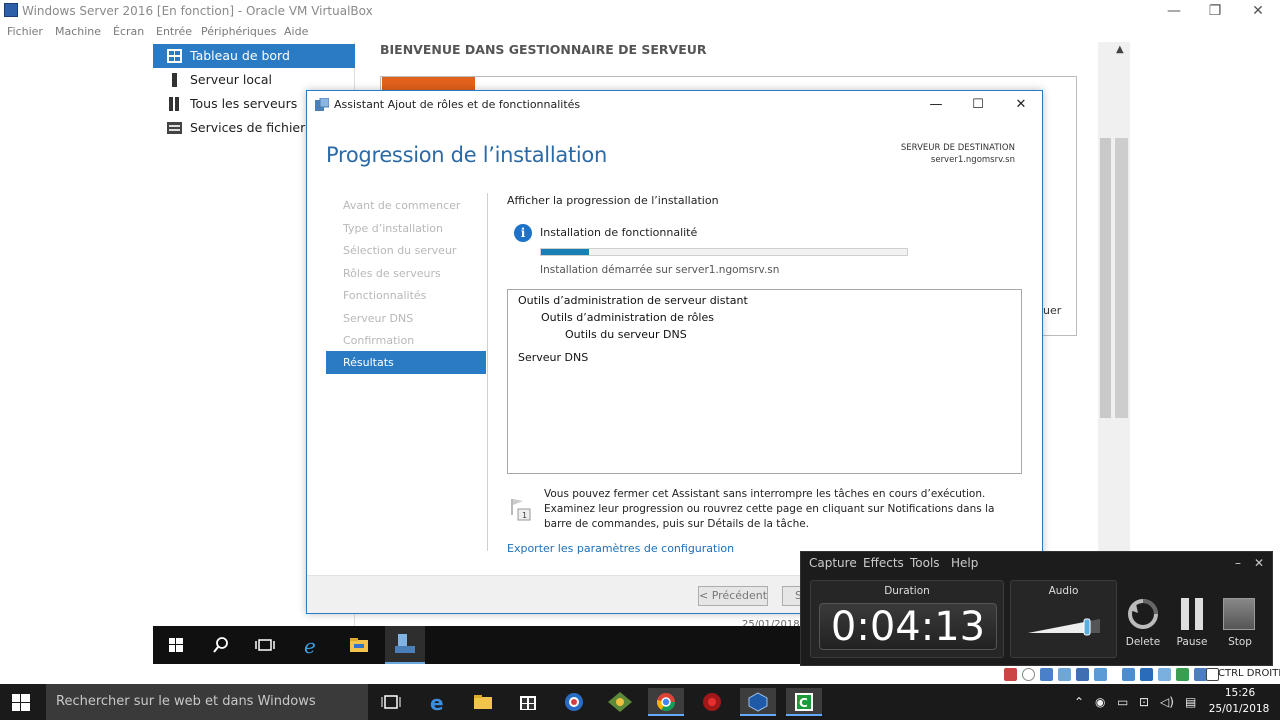 The width and height of the screenshot is (1280, 720). Describe the element at coordinates (1079, 702) in the screenshot. I see `tray-expand-icon: ⌃` at that location.